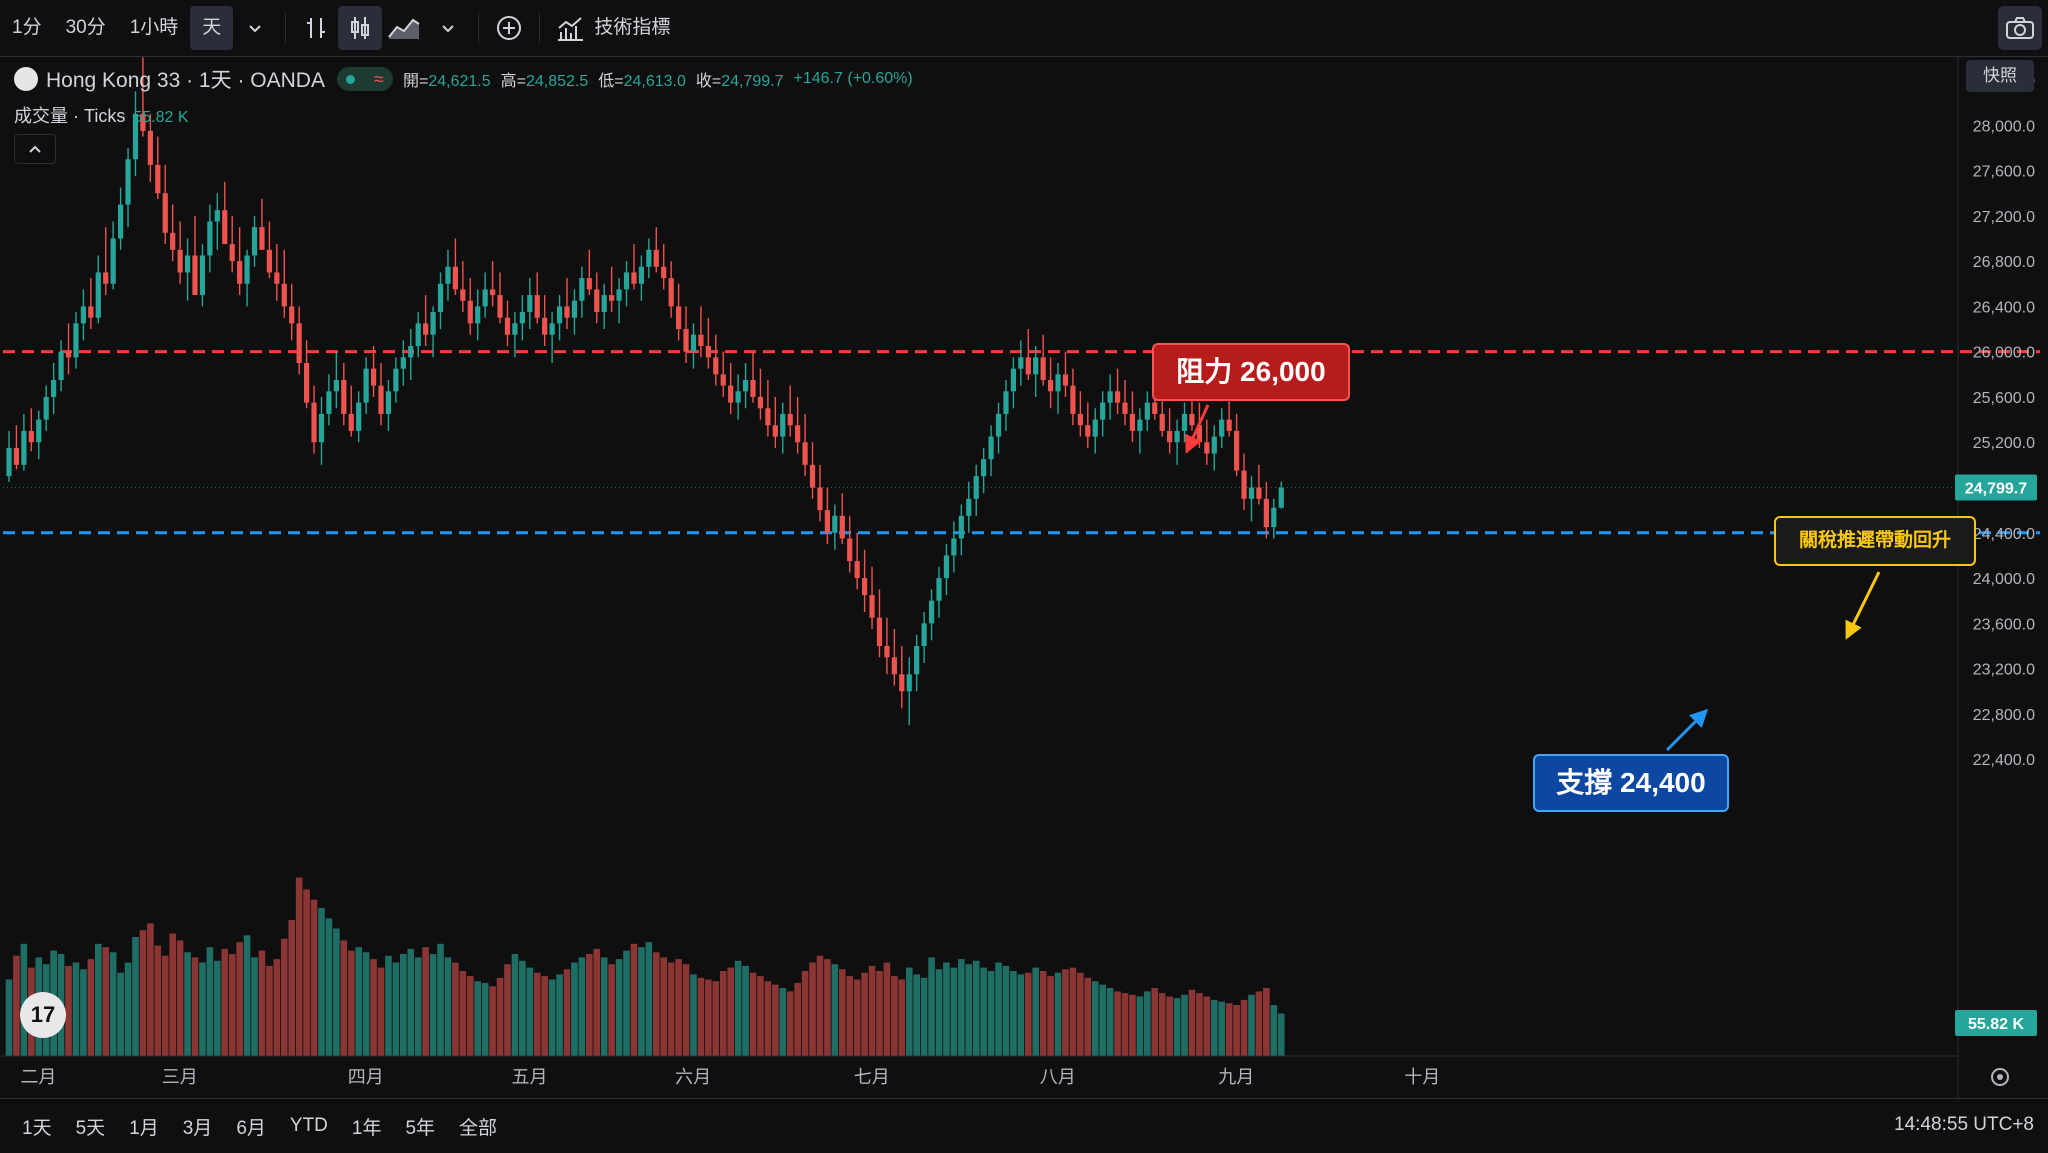  Describe the element at coordinates (478, 1126) in the screenshot. I see `range-all: 全部` at that location.